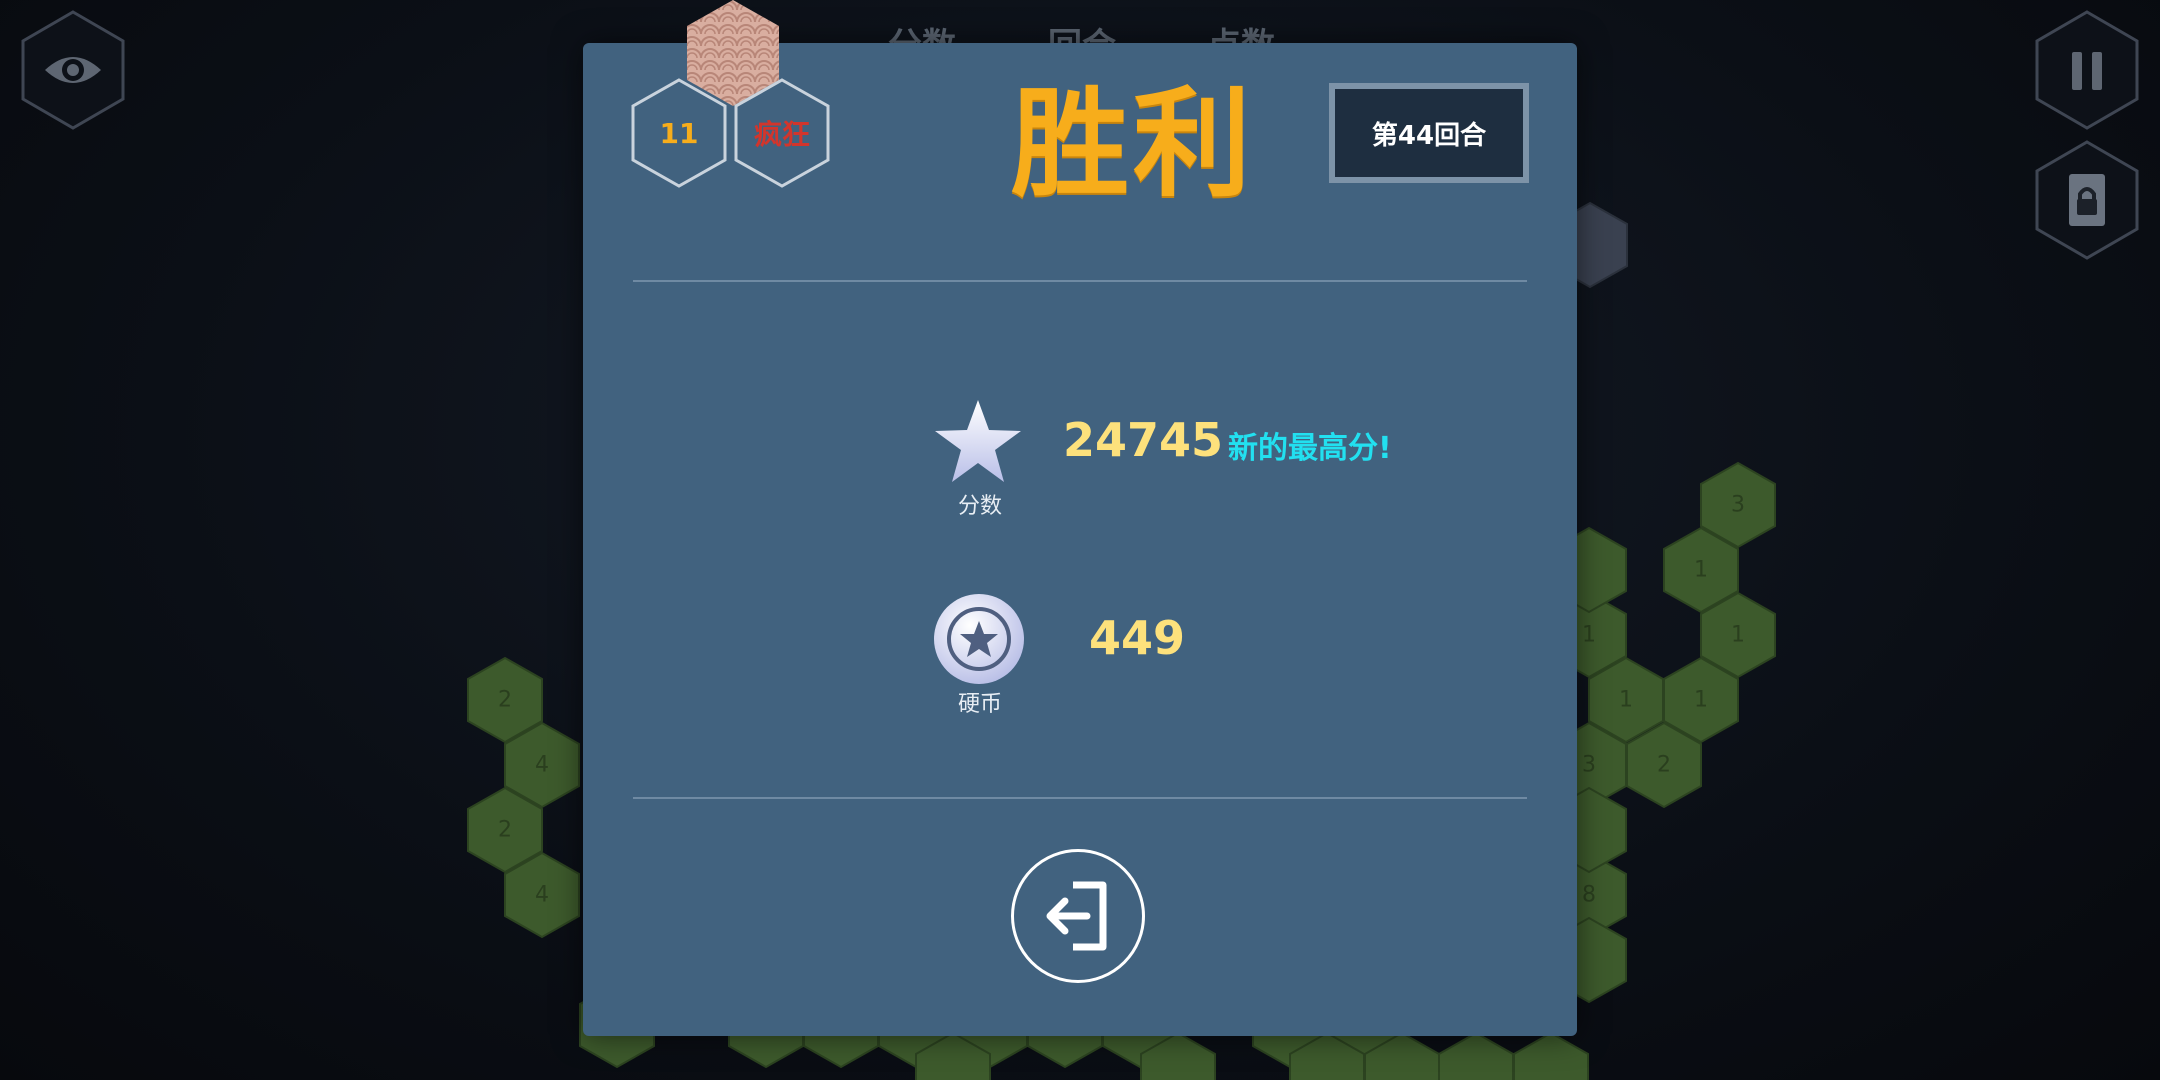 The image size is (2160, 1080). I want to click on level-badge: 11, so click(679, 133).